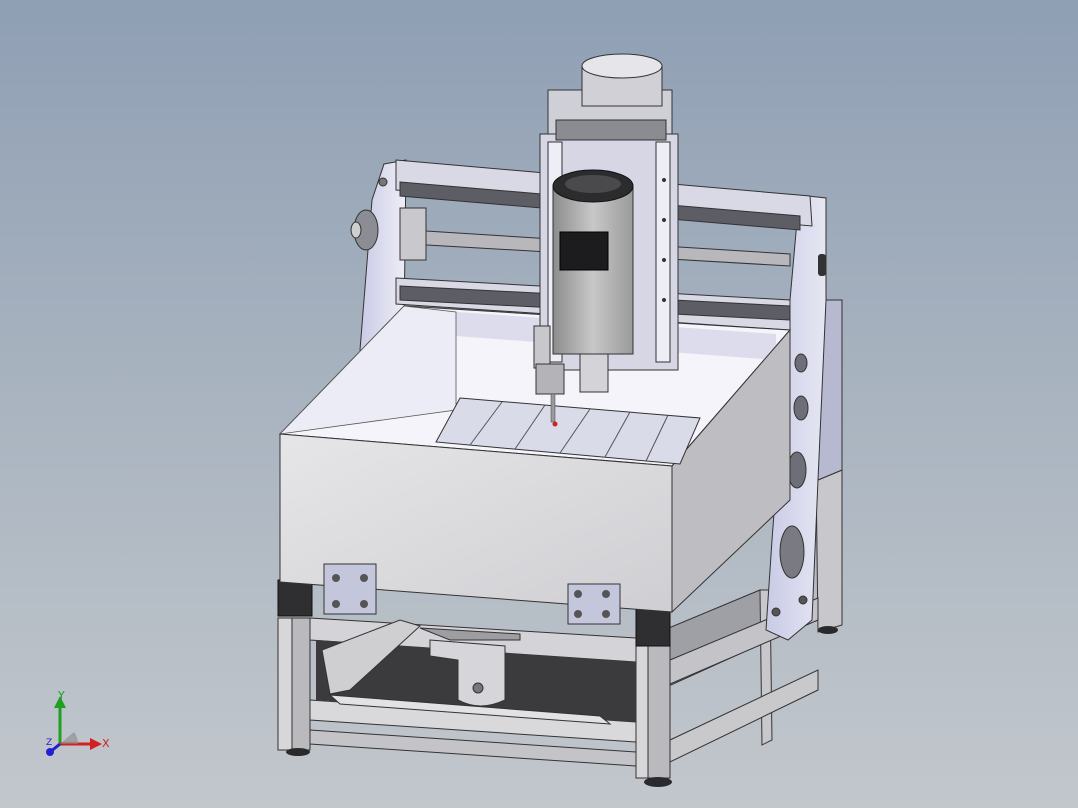 The width and height of the screenshot is (1078, 808). I want to click on y-axis-label: Y, so click(61, 695).